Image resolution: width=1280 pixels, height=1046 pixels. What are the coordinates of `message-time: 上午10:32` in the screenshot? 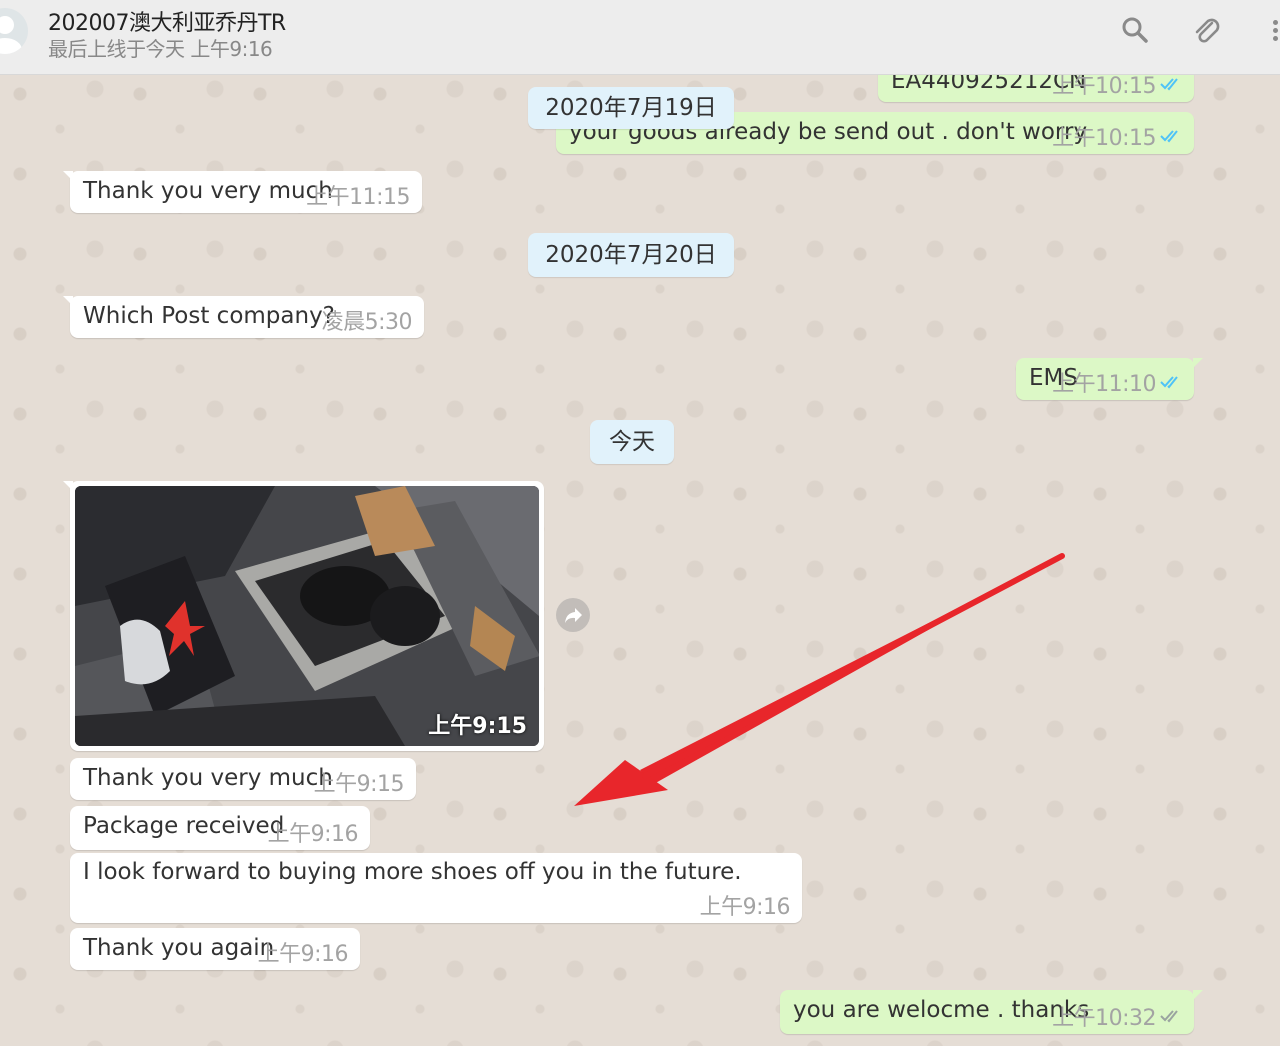 It's located at (1117, 1016).